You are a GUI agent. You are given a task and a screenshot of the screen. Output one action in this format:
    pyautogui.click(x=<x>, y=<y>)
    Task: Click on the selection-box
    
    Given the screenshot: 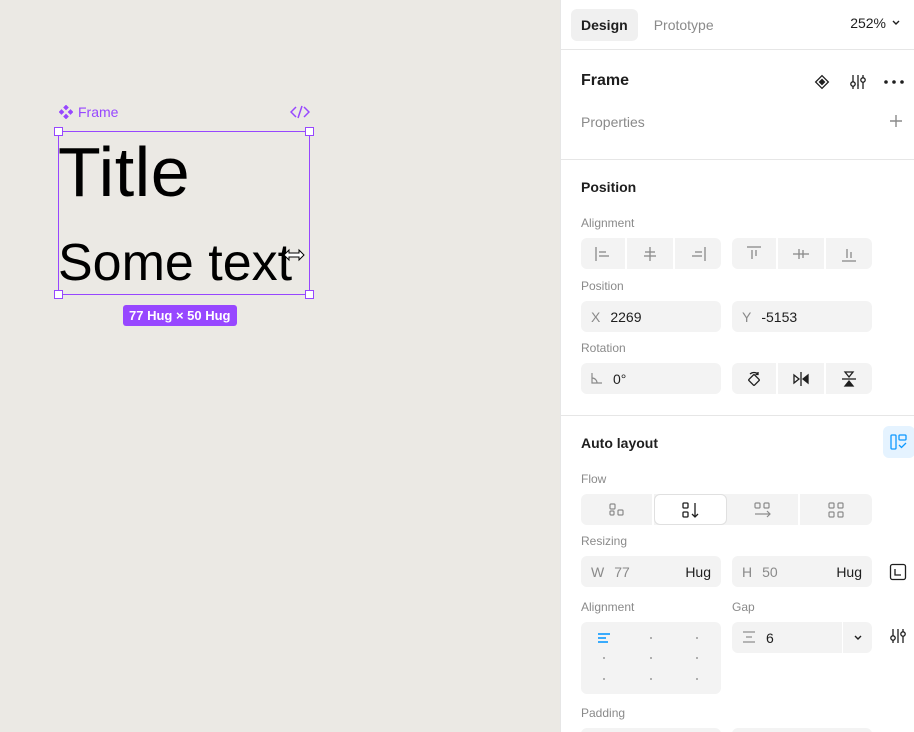 What is the action you would take?
    pyautogui.click(x=184, y=213)
    